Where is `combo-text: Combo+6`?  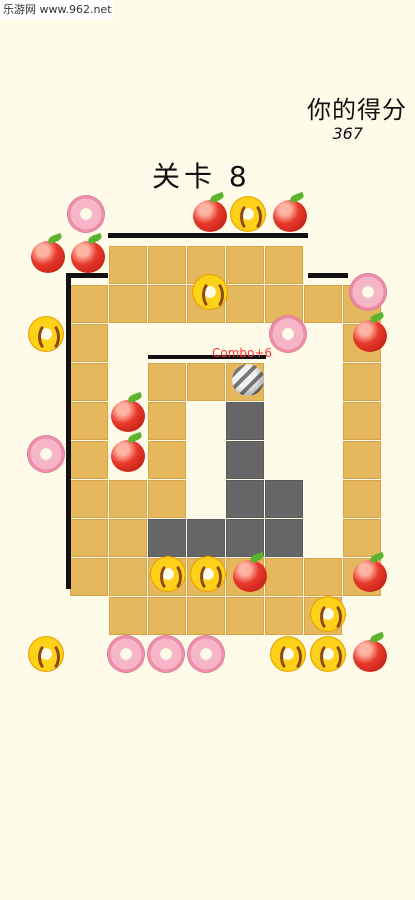
combo-text: Combo+6 is located at coordinates (242, 353).